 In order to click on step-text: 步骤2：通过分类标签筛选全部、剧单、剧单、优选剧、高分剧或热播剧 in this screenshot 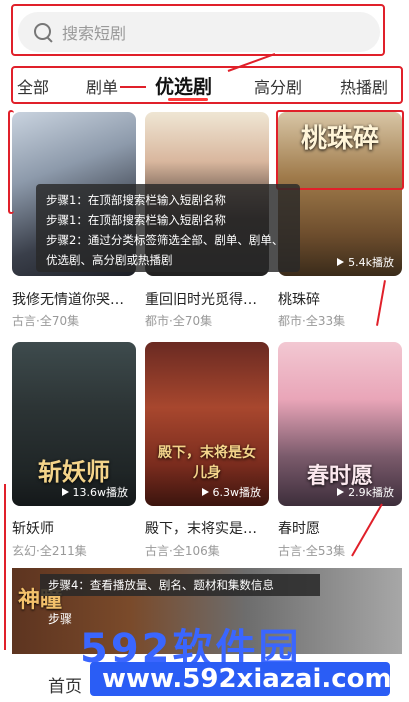, I will do `click(165, 250)`.